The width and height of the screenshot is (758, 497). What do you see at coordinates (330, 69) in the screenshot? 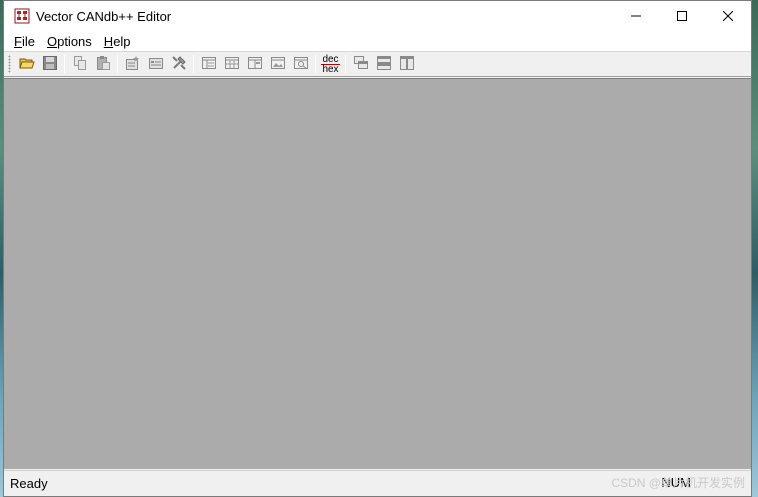
I see `hex-label: hex` at bounding box center [330, 69].